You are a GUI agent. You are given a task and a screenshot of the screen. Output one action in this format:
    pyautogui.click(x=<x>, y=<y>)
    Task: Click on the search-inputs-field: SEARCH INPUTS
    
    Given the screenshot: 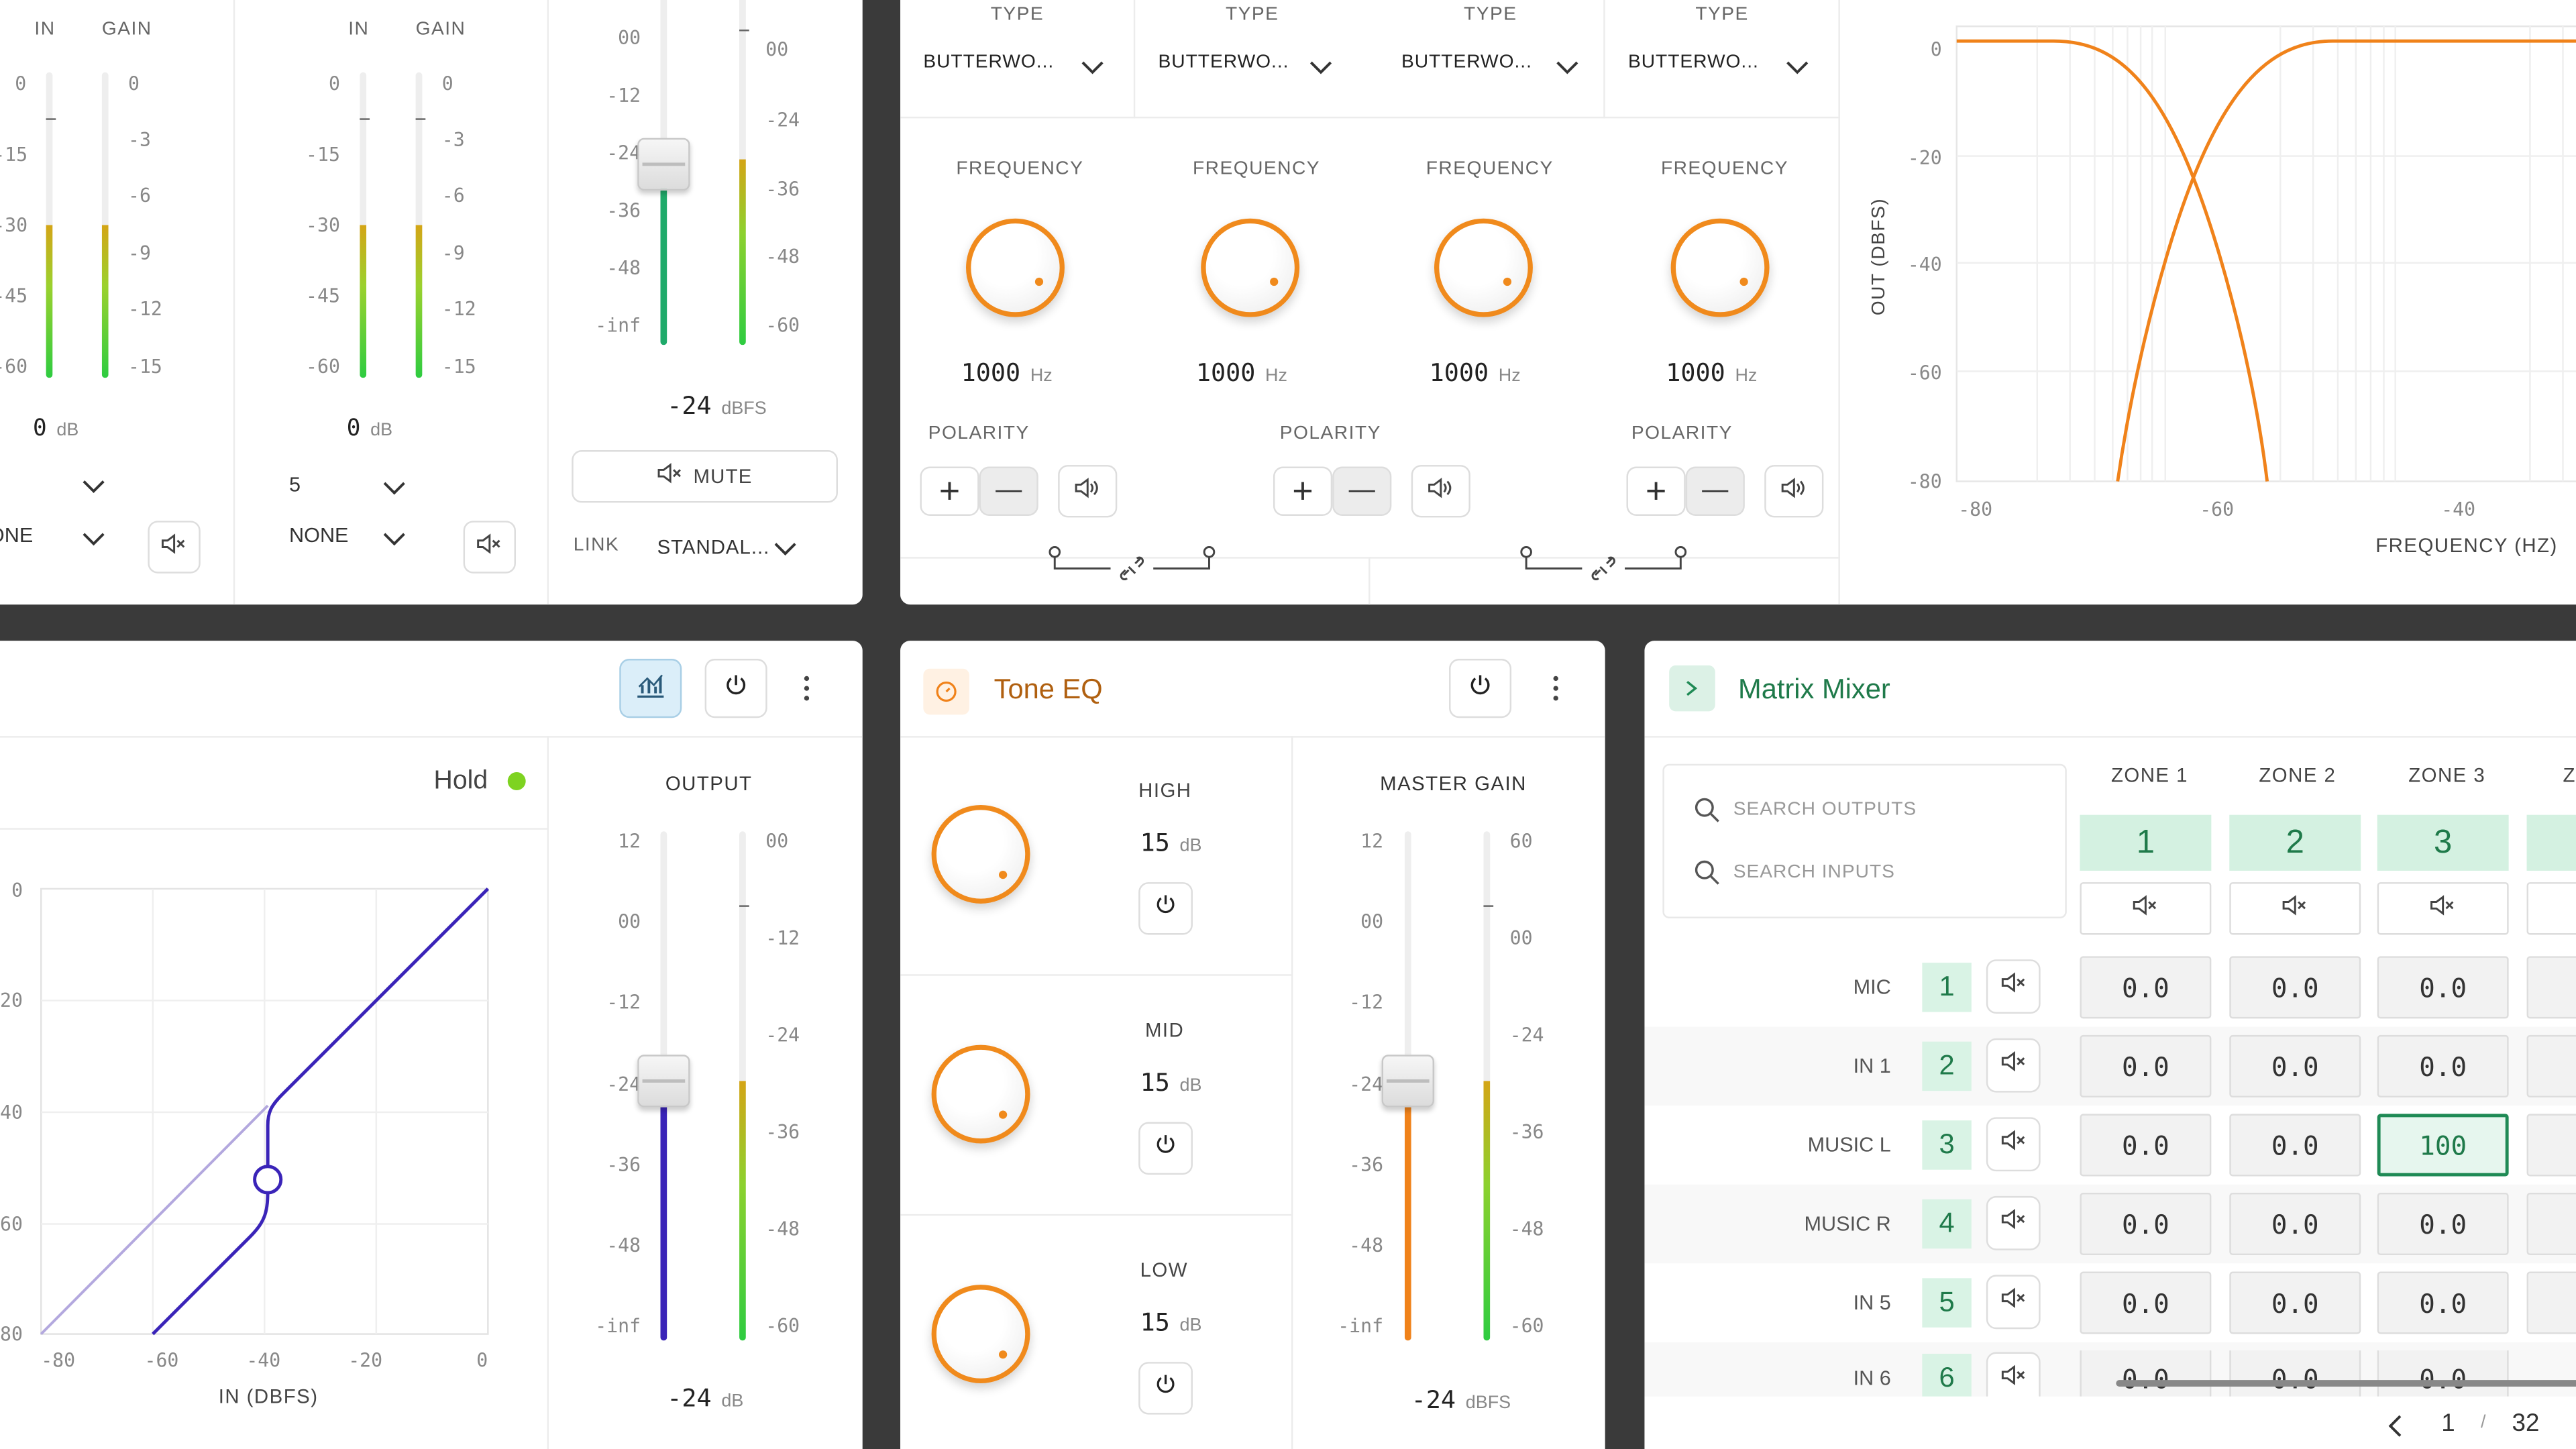 What is the action you would take?
    pyautogui.click(x=1874, y=873)
    